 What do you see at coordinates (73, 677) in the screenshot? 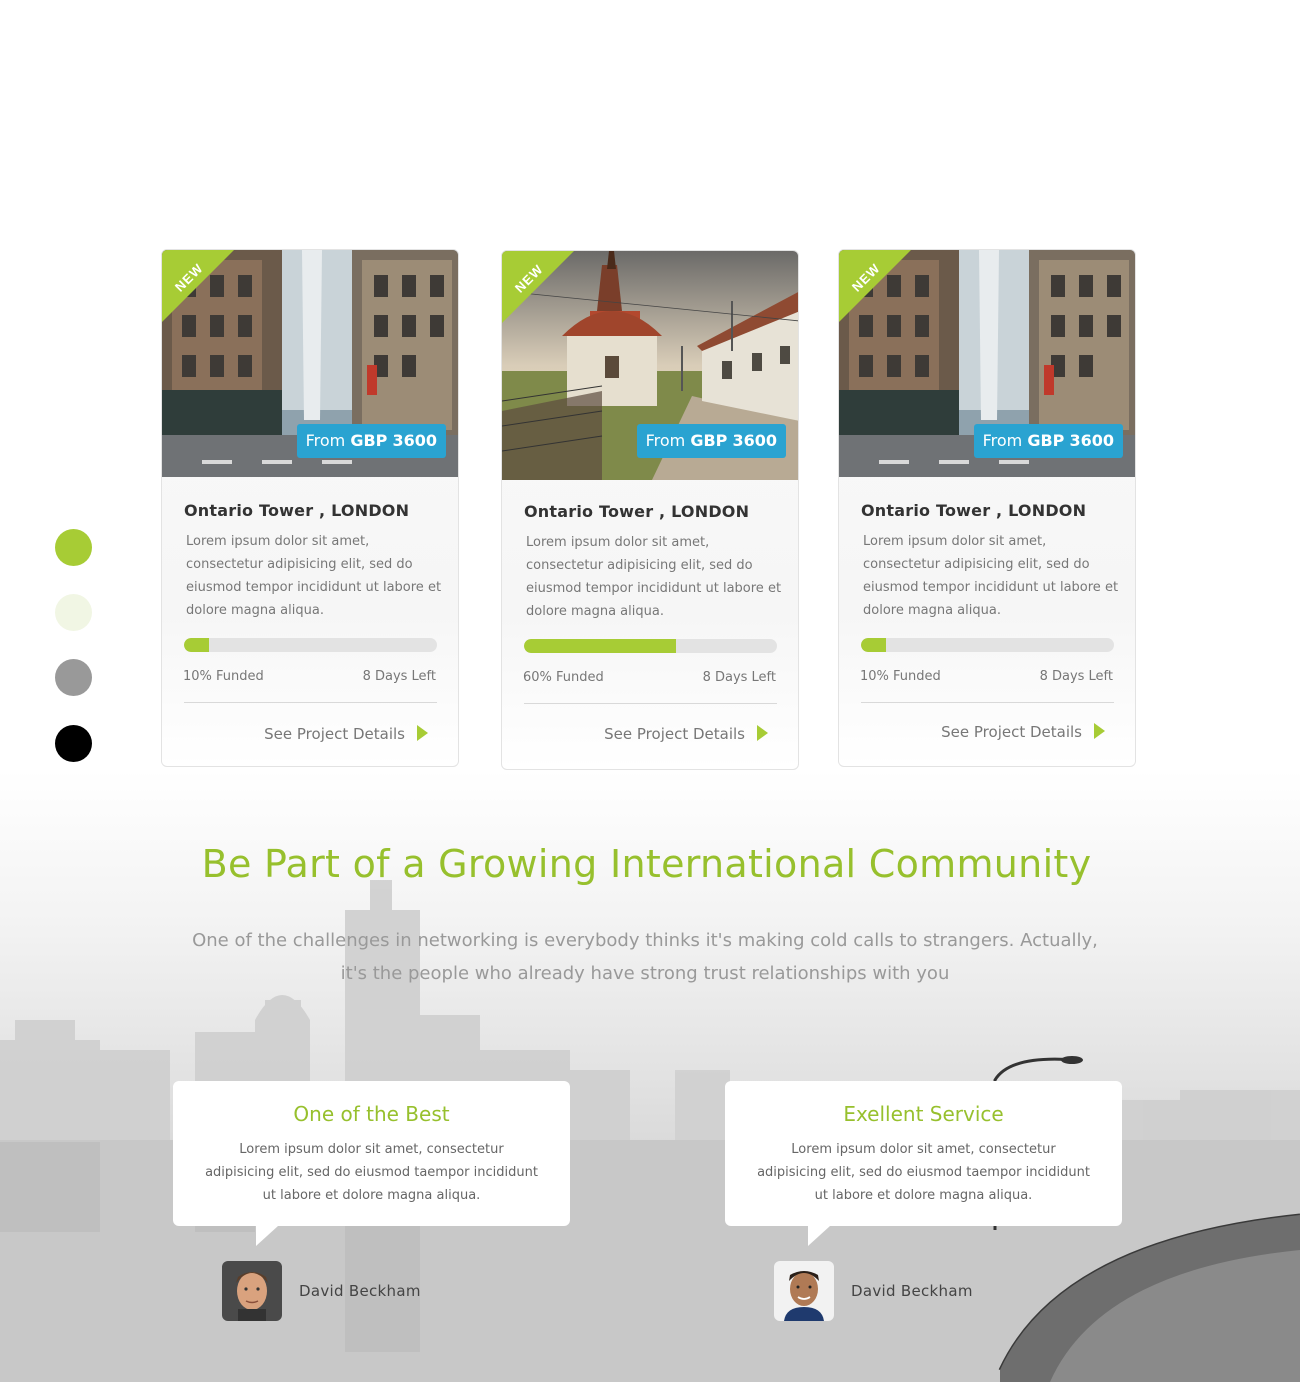
I see `color-swatch-gray` at bounding box center [73, 677].